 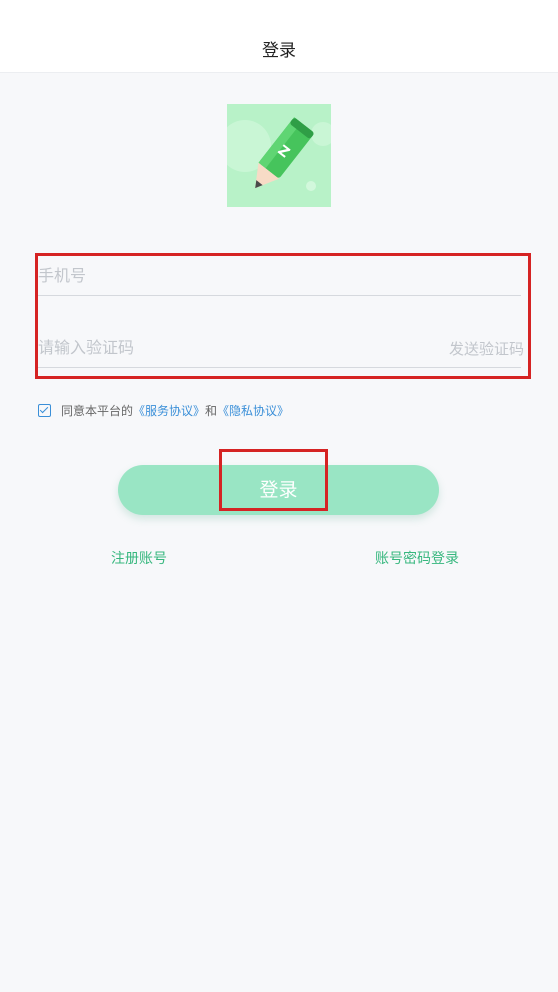 What do you see at coordinates (486, 348) in the screenshot?
I see `send-code-button: 发送验证码` at bounding box center [486, 348].